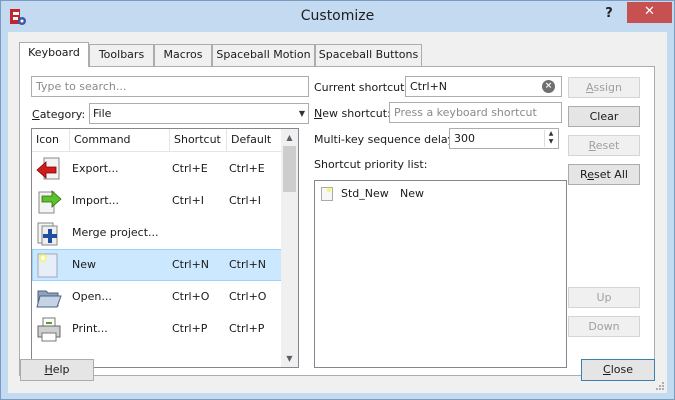 The height and width of the screenshot is (400, 675). Describe the element at coordinates (191, 264) in the screenshot. I see `shortcut-cell: Ctrl+N` at that location.